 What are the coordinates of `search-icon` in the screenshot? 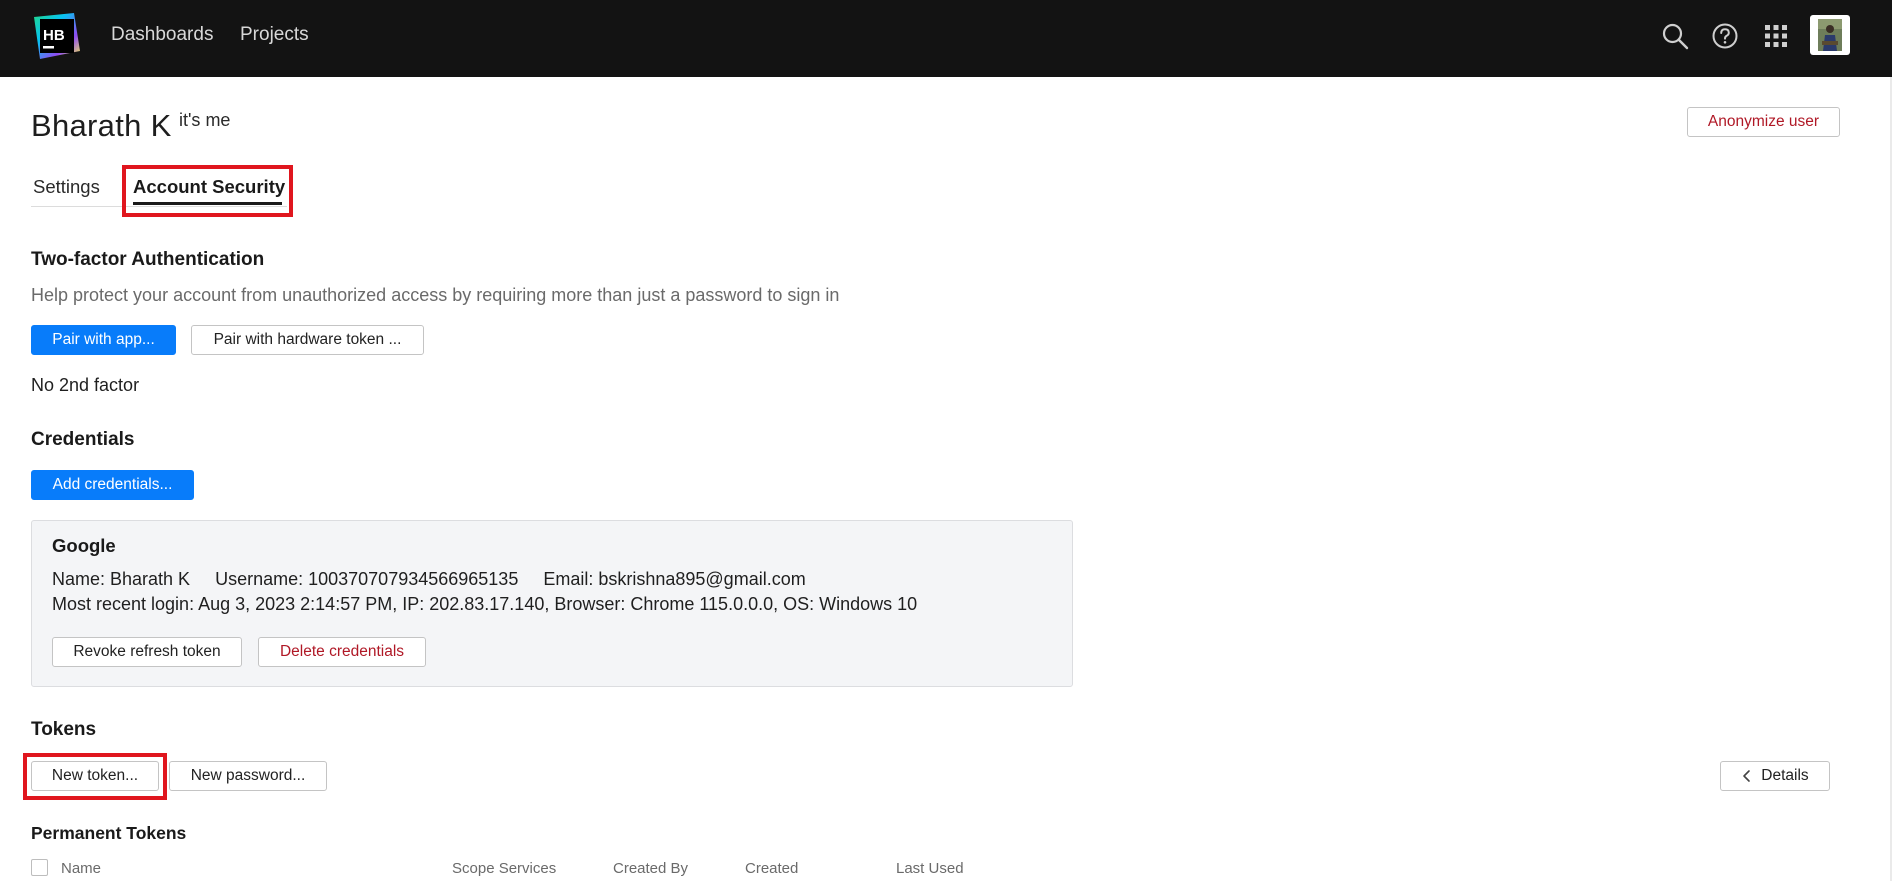 It's located at (1675, 36).